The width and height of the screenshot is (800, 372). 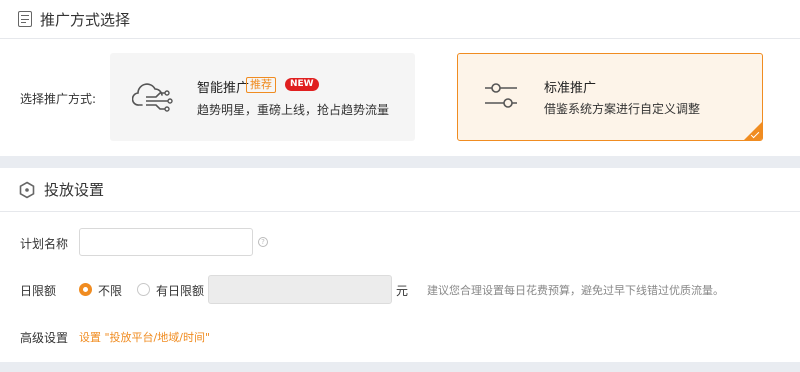 I want to click on section-header: 投放设置, so click(x=400, y=190).